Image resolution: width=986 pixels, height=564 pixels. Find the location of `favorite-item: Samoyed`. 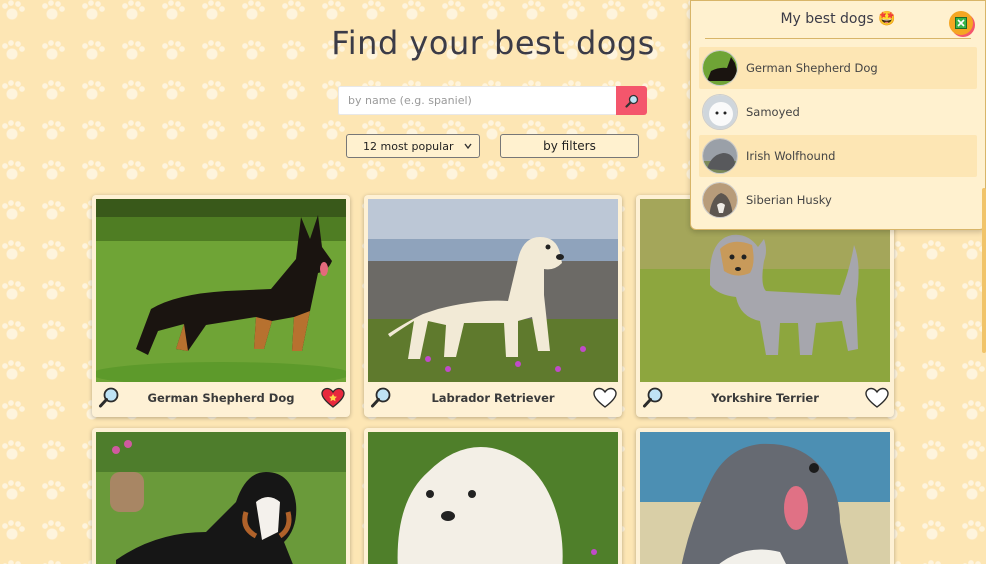

favorite-item: Samoyed is located at coordinates (838, 112).